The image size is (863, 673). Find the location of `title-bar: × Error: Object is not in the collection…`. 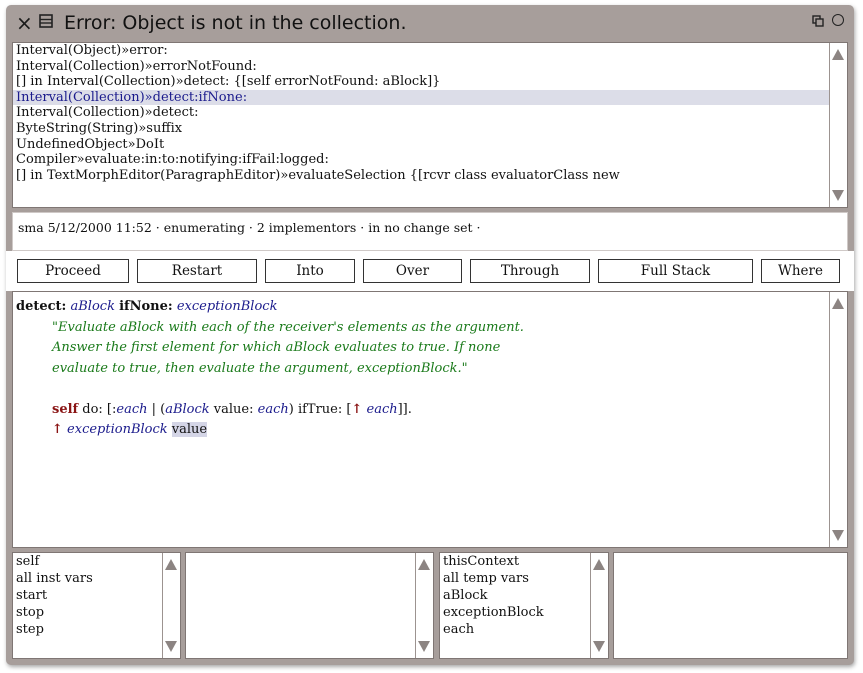

title-bar: × Error: Object is not in the collection… is located at coordinates (430, 23).